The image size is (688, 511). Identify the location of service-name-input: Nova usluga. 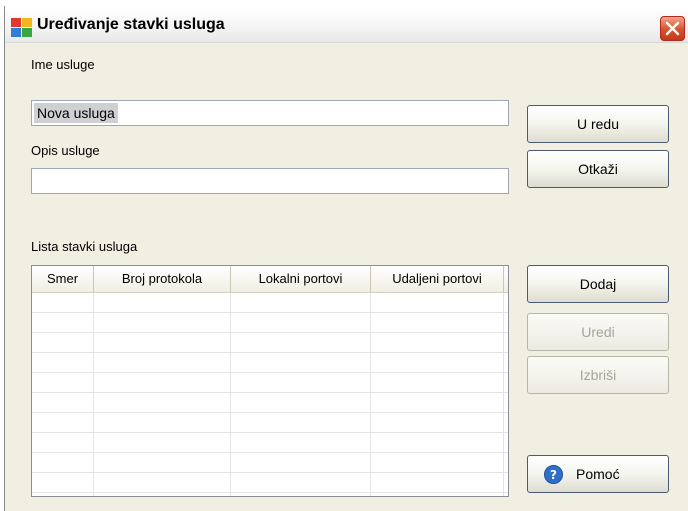
(270, 113).